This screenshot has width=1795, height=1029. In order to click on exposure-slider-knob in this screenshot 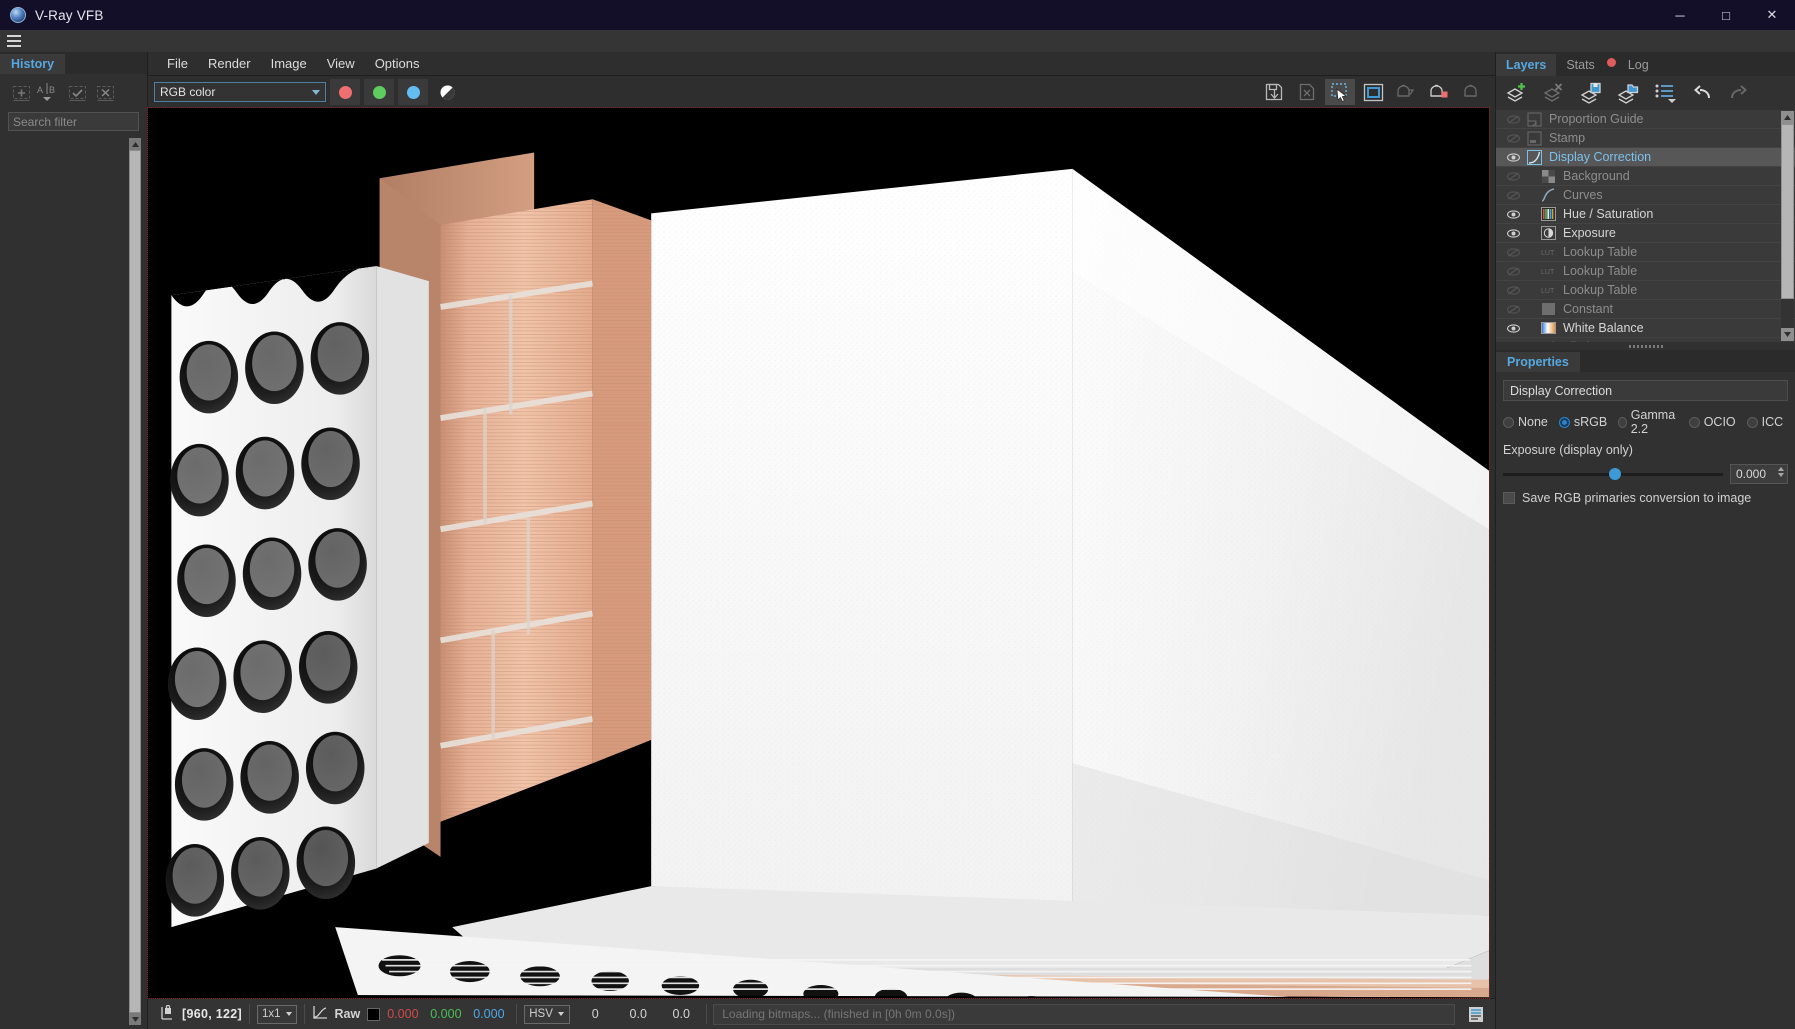, I will do `click(1614, 473)`.